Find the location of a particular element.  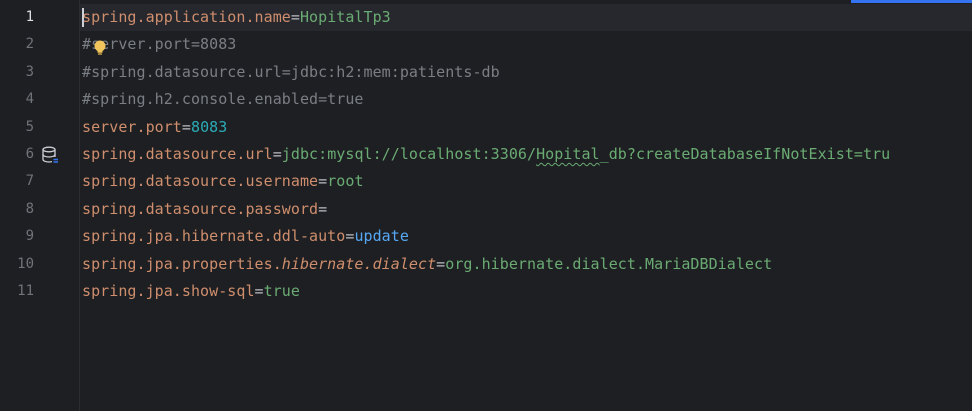

code-line: 2 #server.port=8083 is located at coordinates (486, 44).